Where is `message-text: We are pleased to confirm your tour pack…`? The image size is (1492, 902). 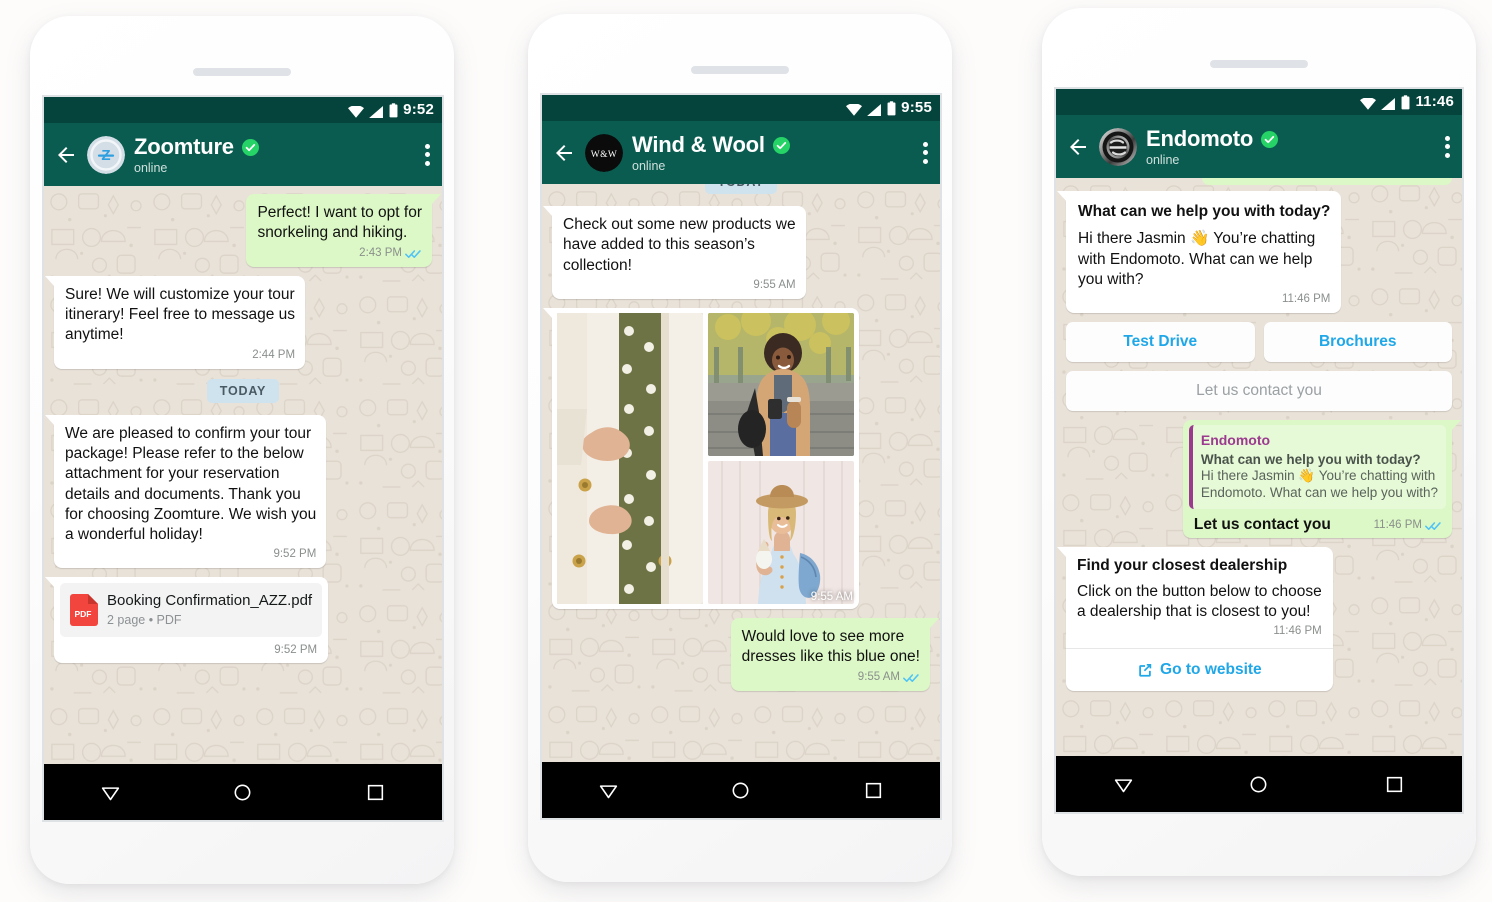
message-text: We are pleased to confirm your tour pack… is located at coordinates (191, 484).